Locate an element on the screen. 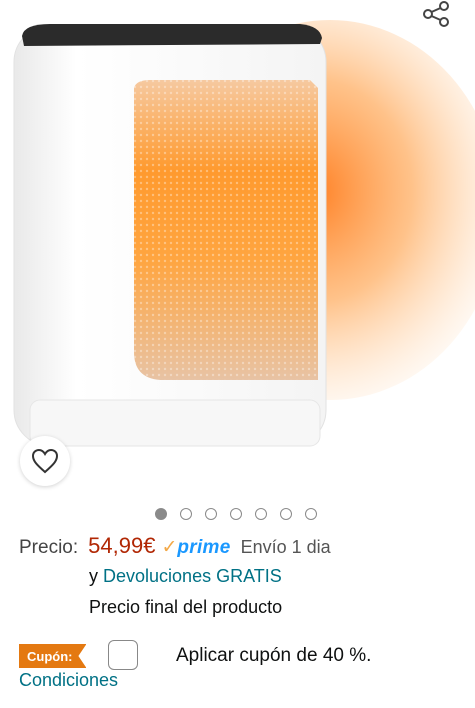 This screenshot has width=475, height=708. coupon-checkbox is located at coordinates (123, 655).